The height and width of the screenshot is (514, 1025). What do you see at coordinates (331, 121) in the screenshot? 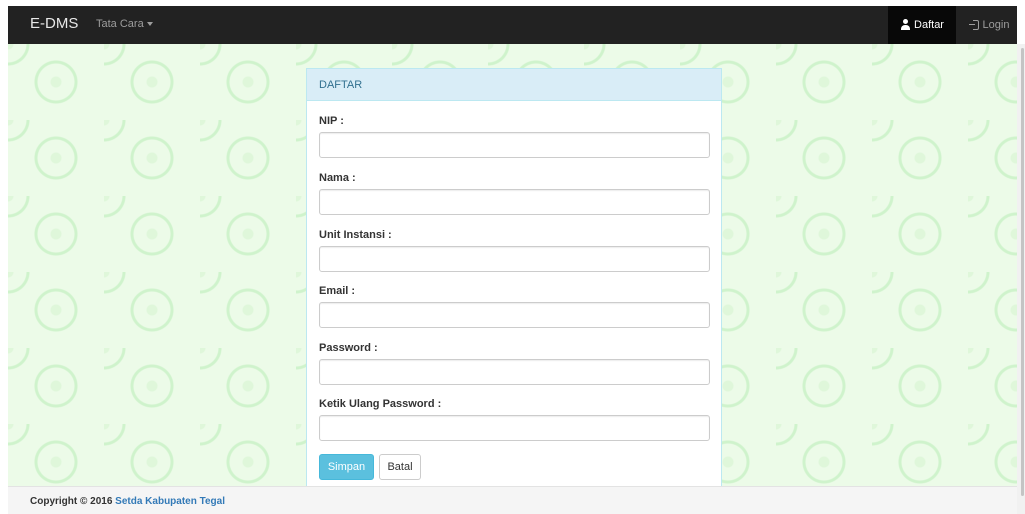
I see `nip-label: NIP :` at bounding box center [331, 121].